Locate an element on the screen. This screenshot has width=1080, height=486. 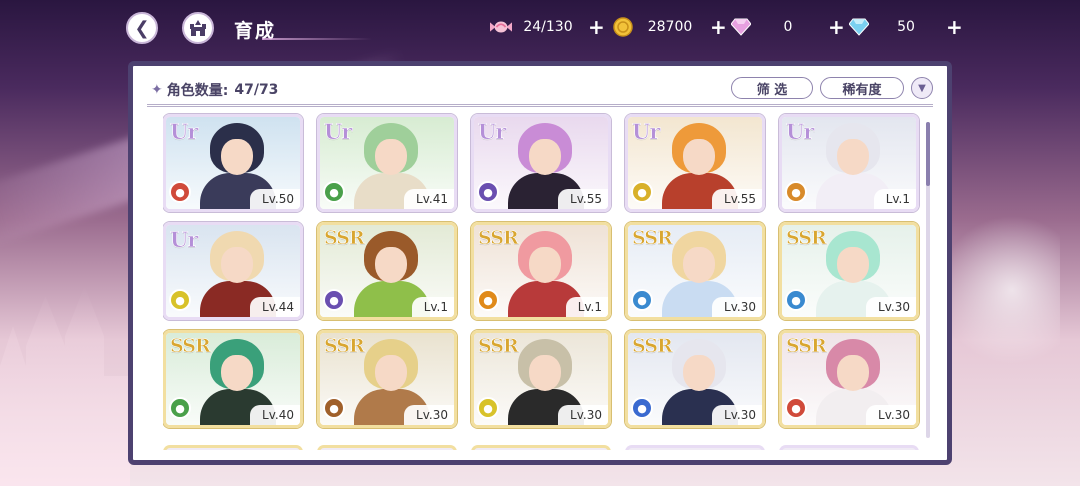
sort-toggle-icon: ▼ is located at coordinates (922, 88).